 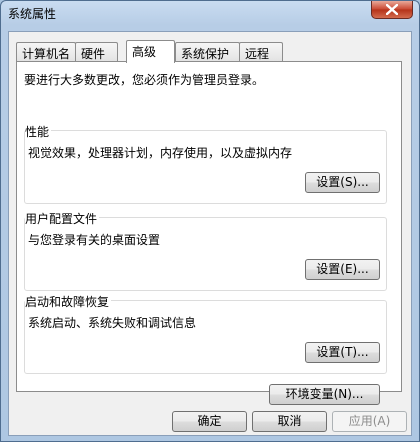 What do you see at coordinates (369, 421) in the screenshot?
I see `apply-button: 应用(A)` at bounding box center [369, 421].